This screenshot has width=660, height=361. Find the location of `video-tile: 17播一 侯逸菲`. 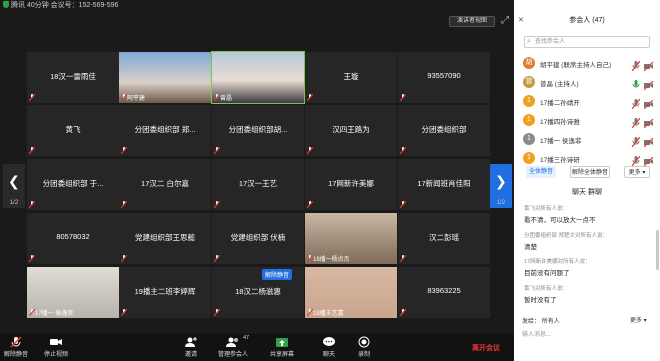

video-tile: 17播一 侯逸菲 is located at coordinates (73, 292).